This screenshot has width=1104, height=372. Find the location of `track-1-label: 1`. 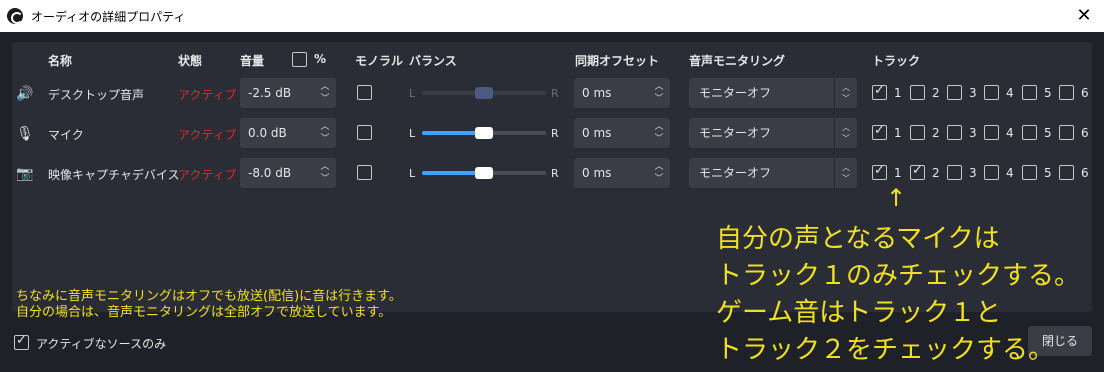

track-1-label: 1 is located at coordinates (898, 93).